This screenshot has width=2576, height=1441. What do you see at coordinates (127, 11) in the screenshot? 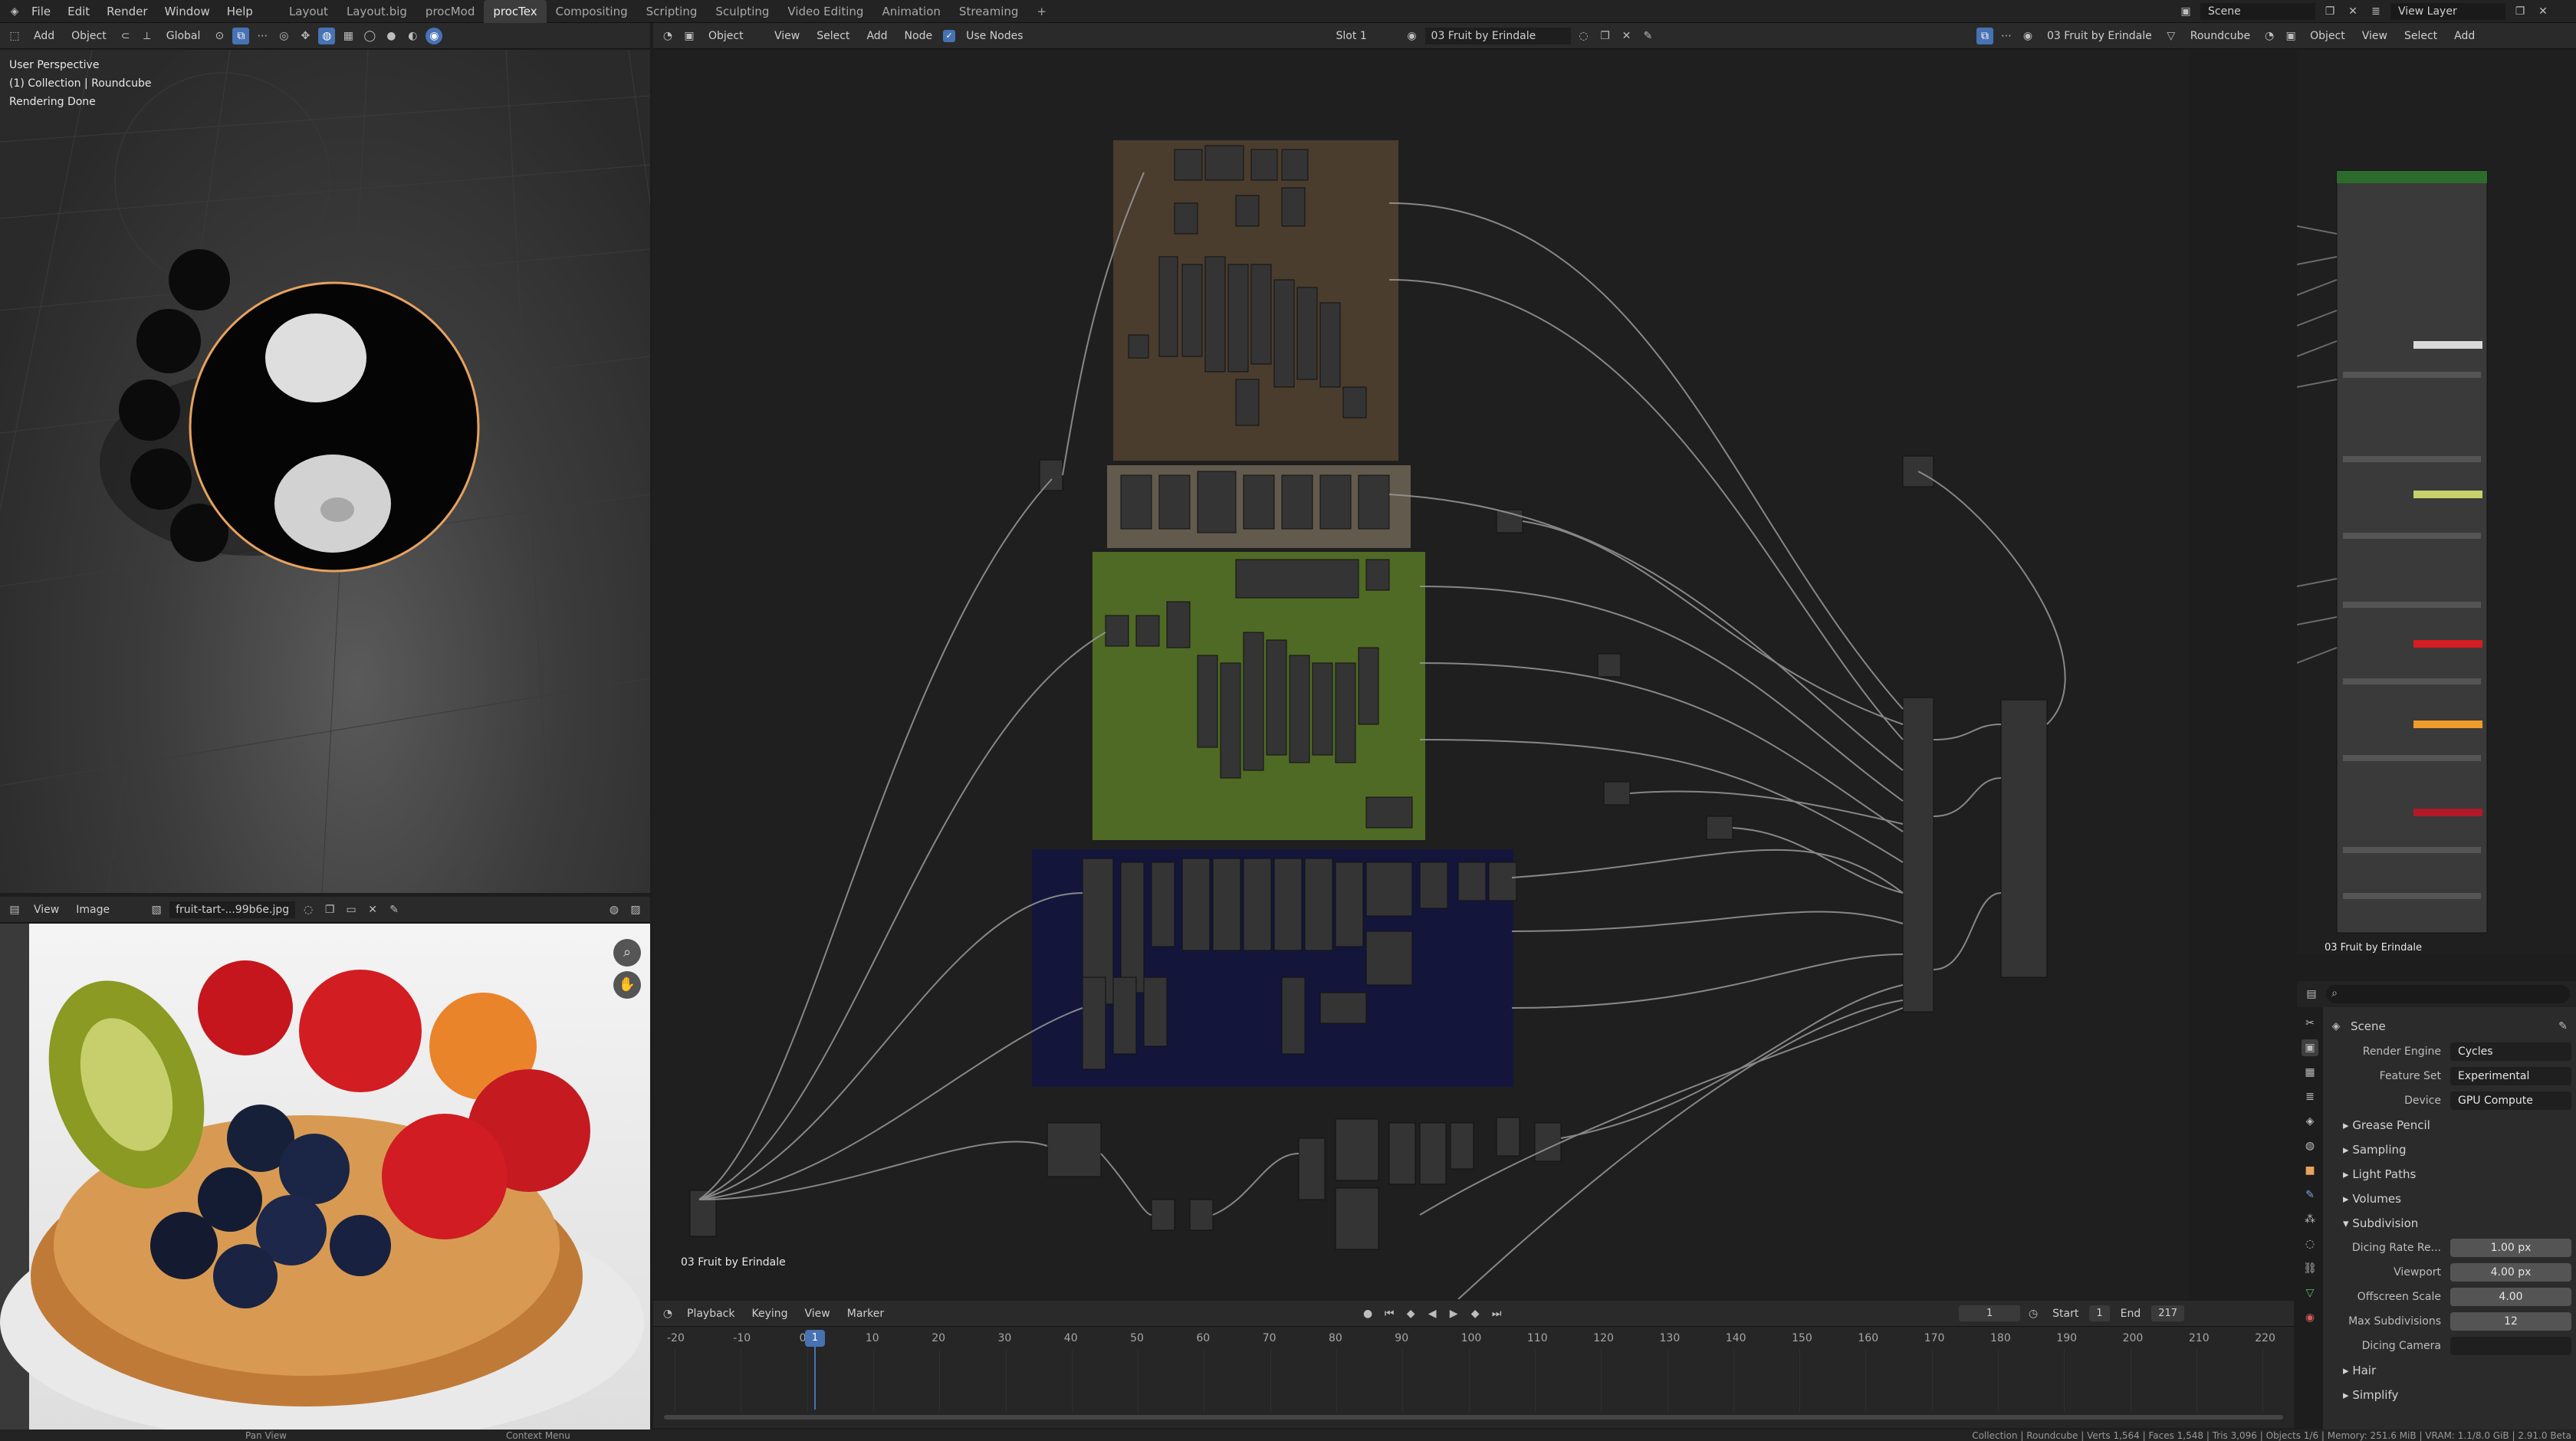
I see `menu-render: Render` at bounding box center [127, 11].